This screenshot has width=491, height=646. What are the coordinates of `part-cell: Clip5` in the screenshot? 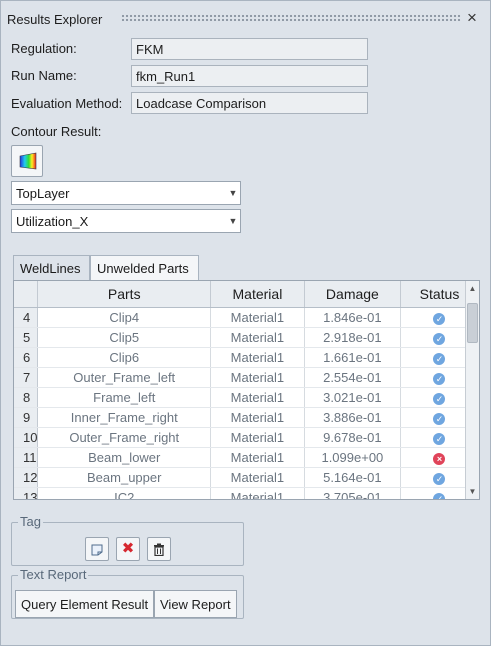 It's located at (124, 337).